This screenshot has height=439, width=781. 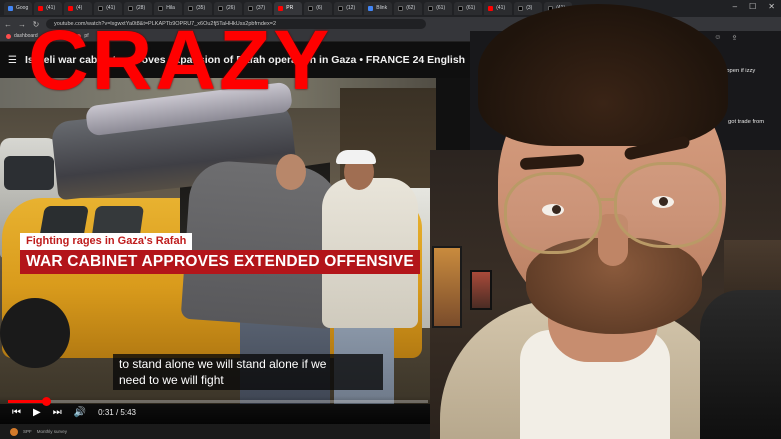 I want to click on share-icon: ⇪, so click(x=734, y=38).